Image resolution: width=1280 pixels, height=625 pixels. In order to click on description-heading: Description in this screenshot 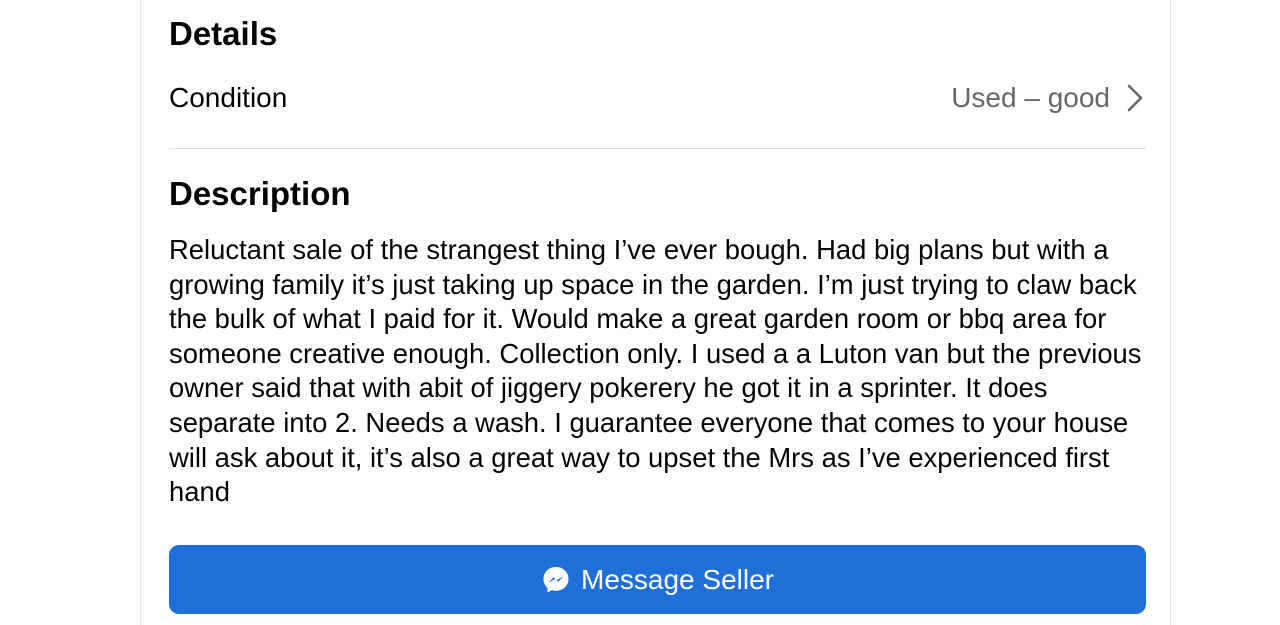, I will do `click(260, 193)`.